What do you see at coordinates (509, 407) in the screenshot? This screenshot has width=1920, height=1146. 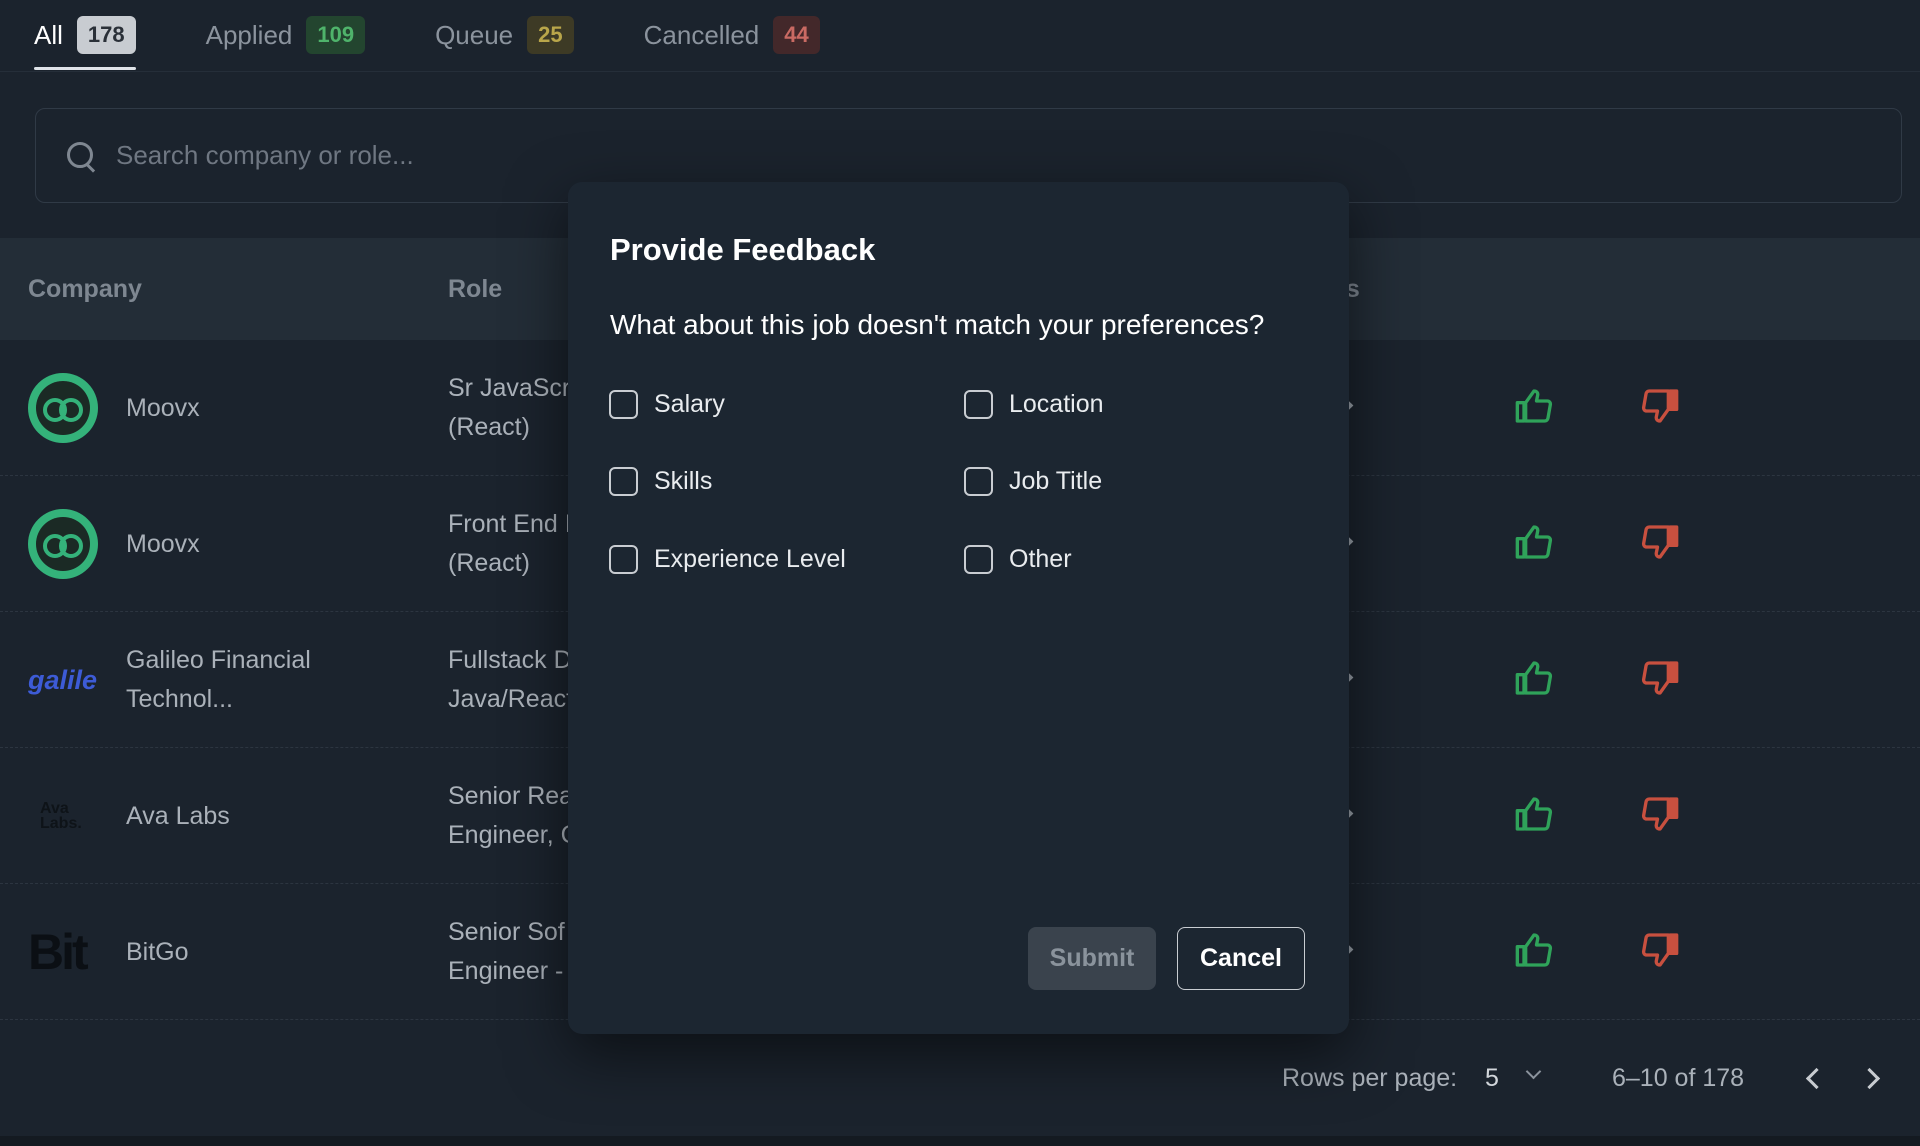 I see `role-title: Sr JavaScr (React)` at bounding box center [509, 407].